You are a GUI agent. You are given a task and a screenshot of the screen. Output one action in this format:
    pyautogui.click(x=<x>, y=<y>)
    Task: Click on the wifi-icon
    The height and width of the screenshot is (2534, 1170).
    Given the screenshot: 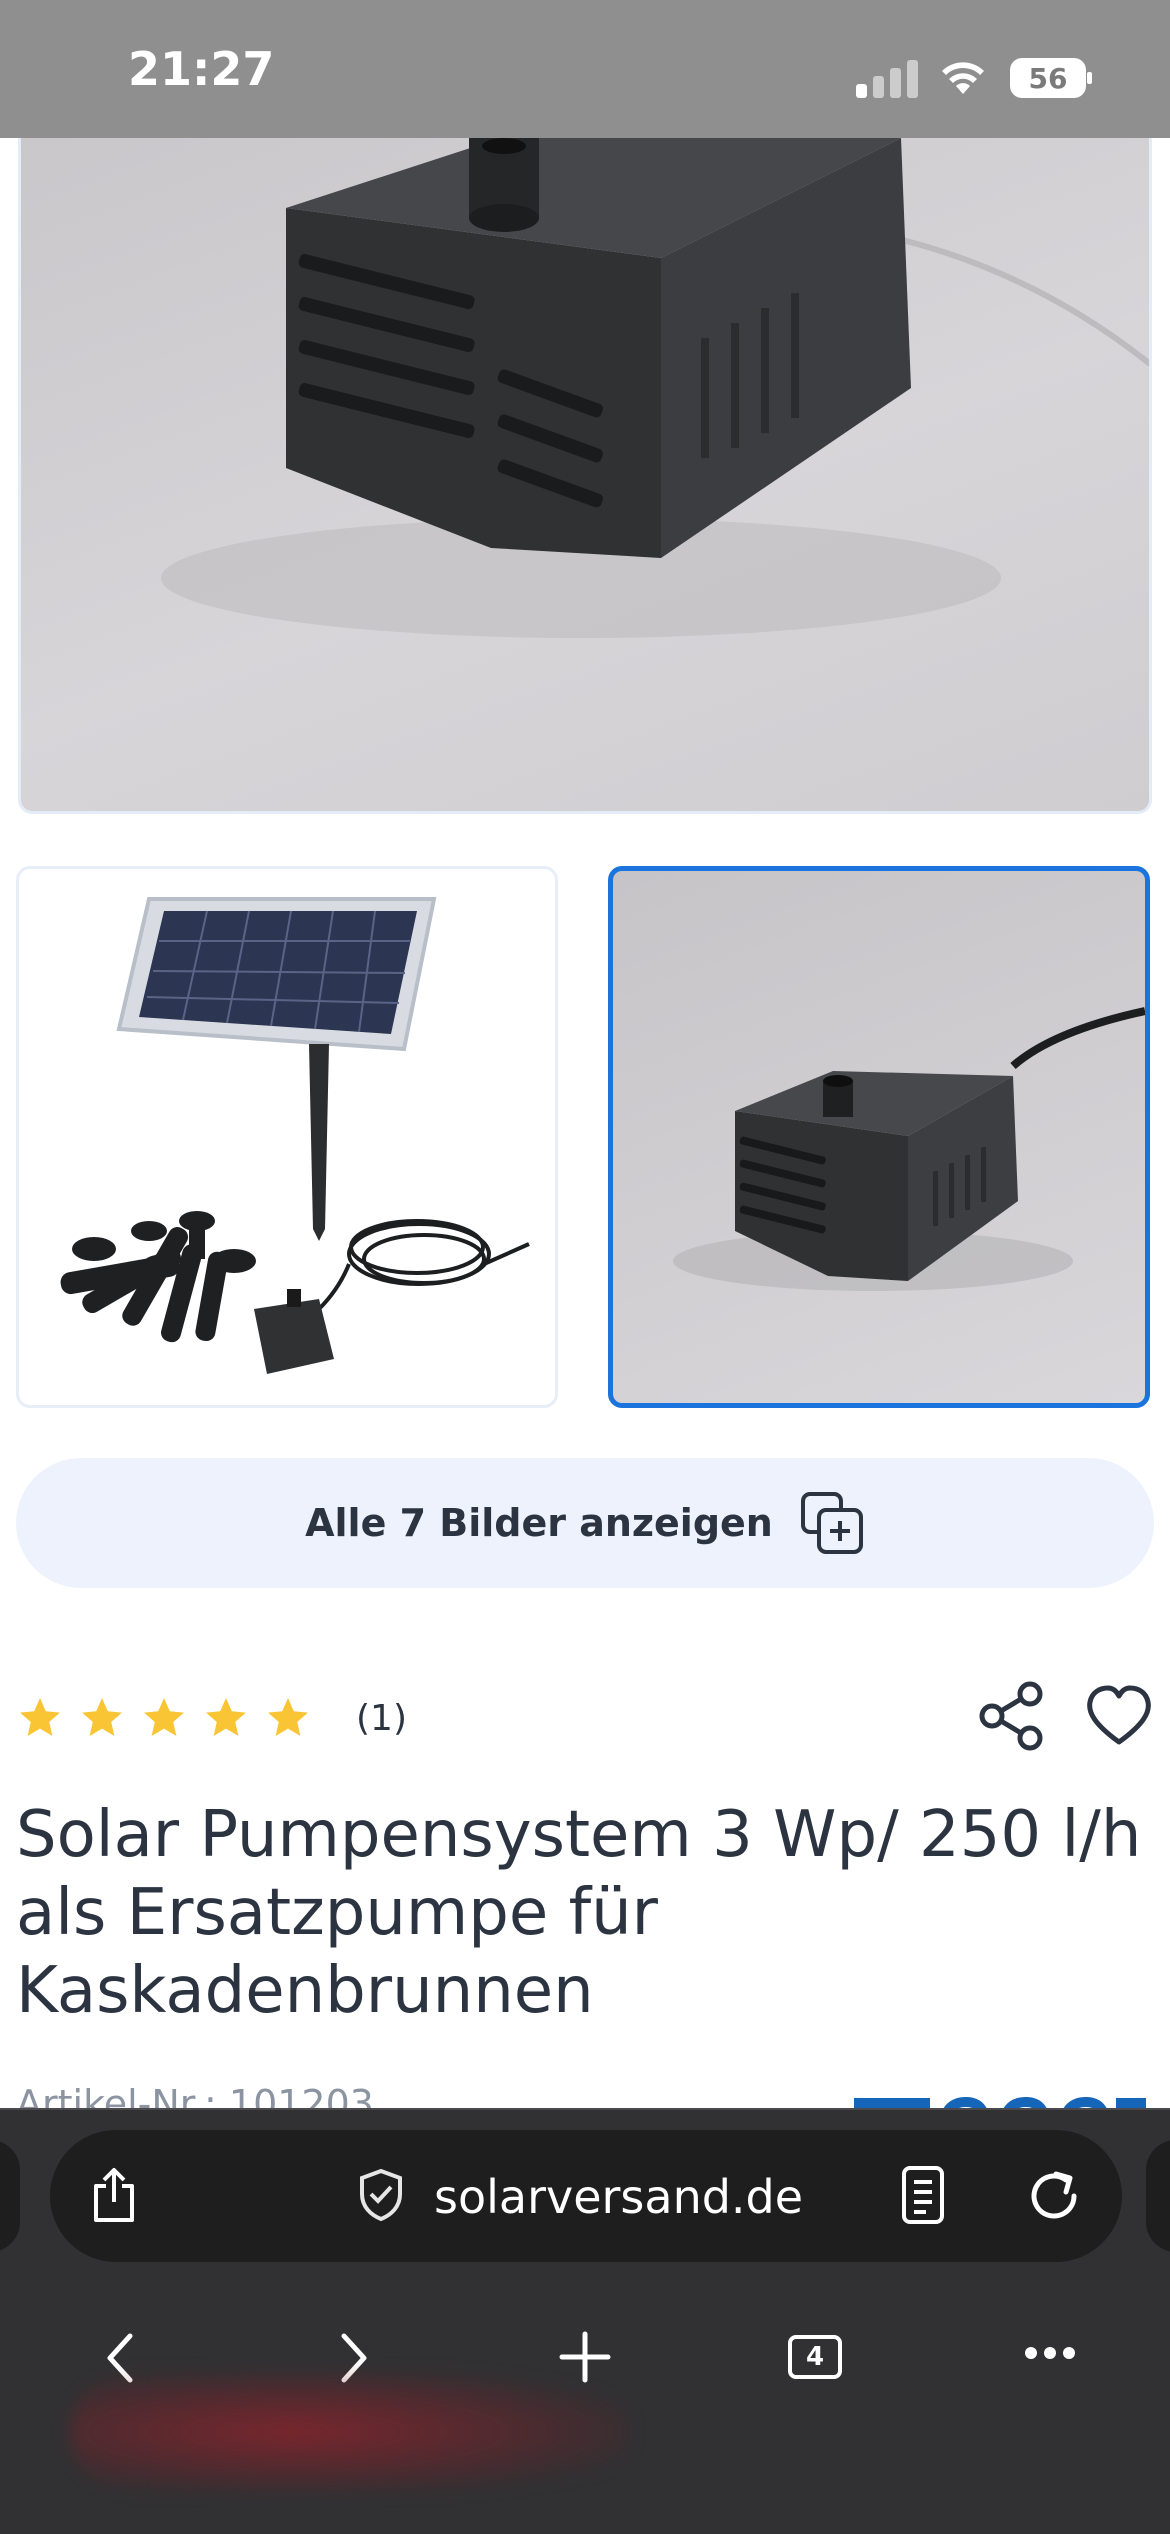 What is the action you would take?
    pyautogui.click(x=963, y=78)
    